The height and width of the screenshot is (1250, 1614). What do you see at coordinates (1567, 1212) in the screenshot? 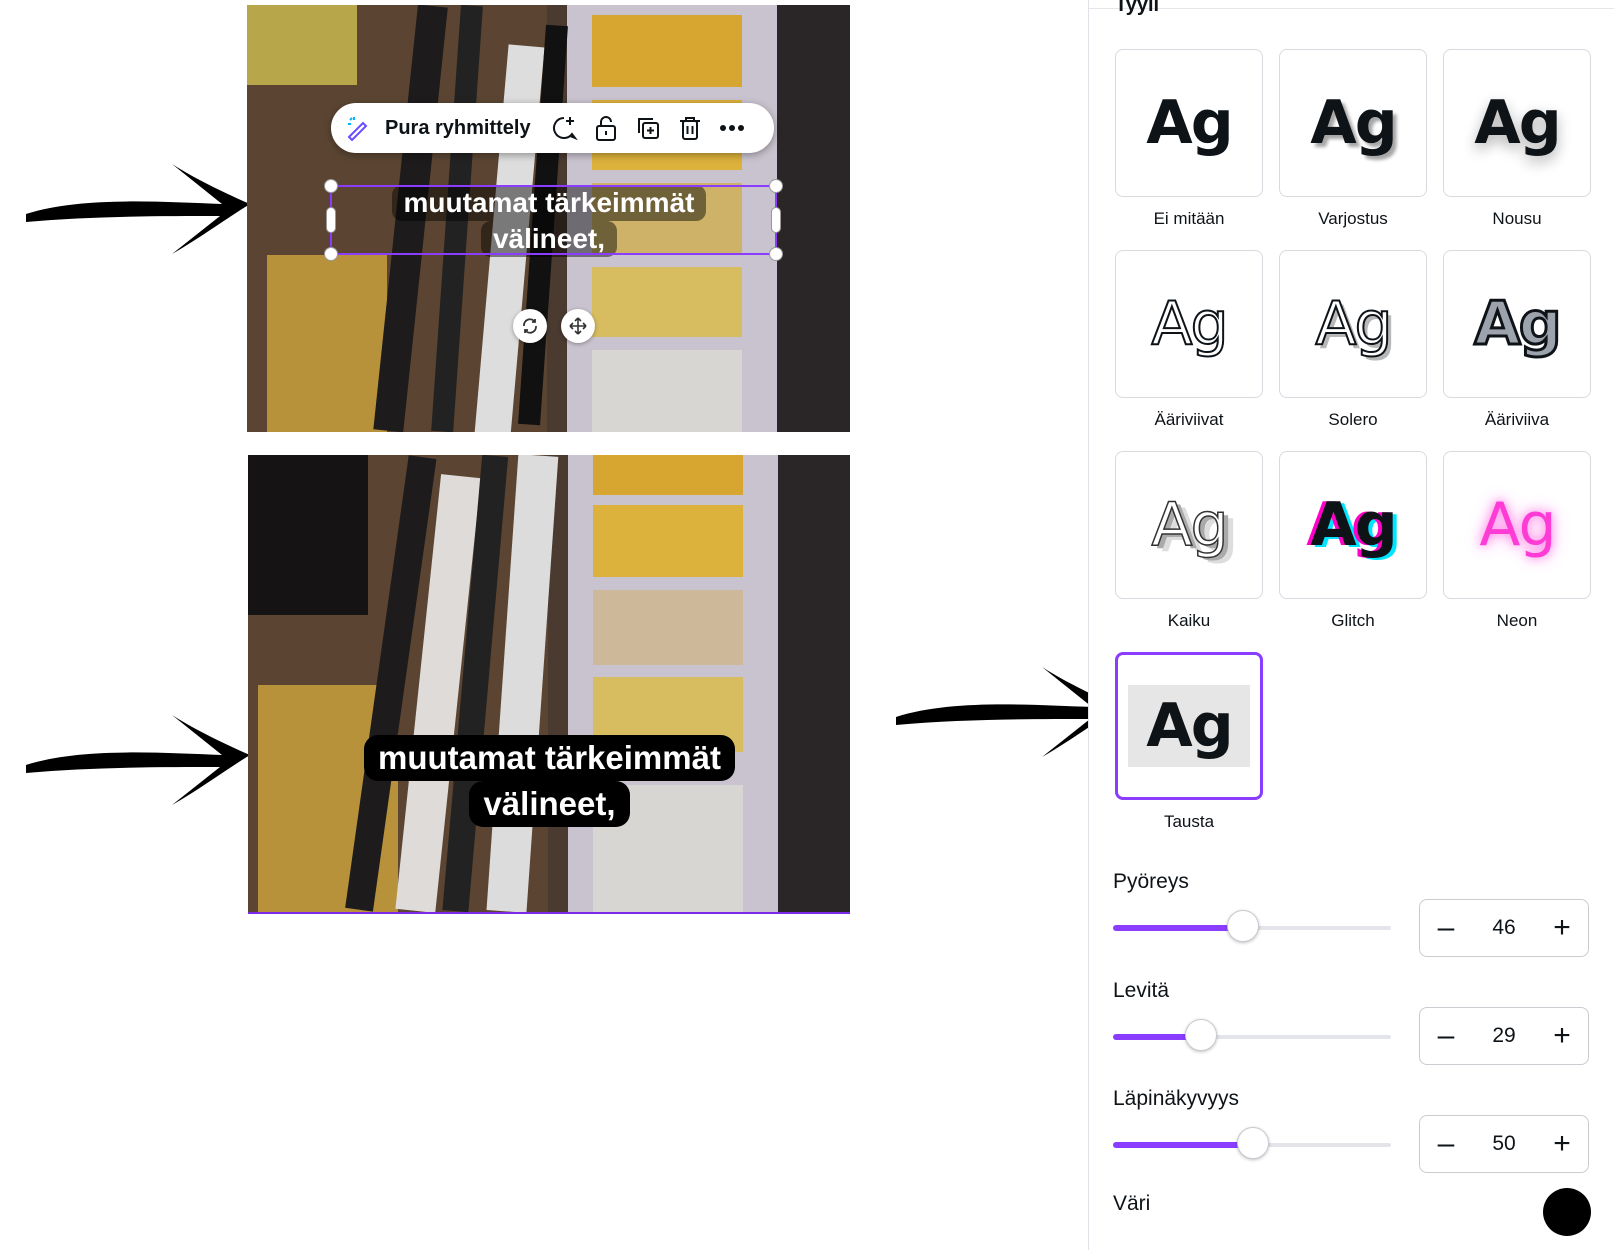
I see `color-swatch` at bounding box center [1567, 1212].